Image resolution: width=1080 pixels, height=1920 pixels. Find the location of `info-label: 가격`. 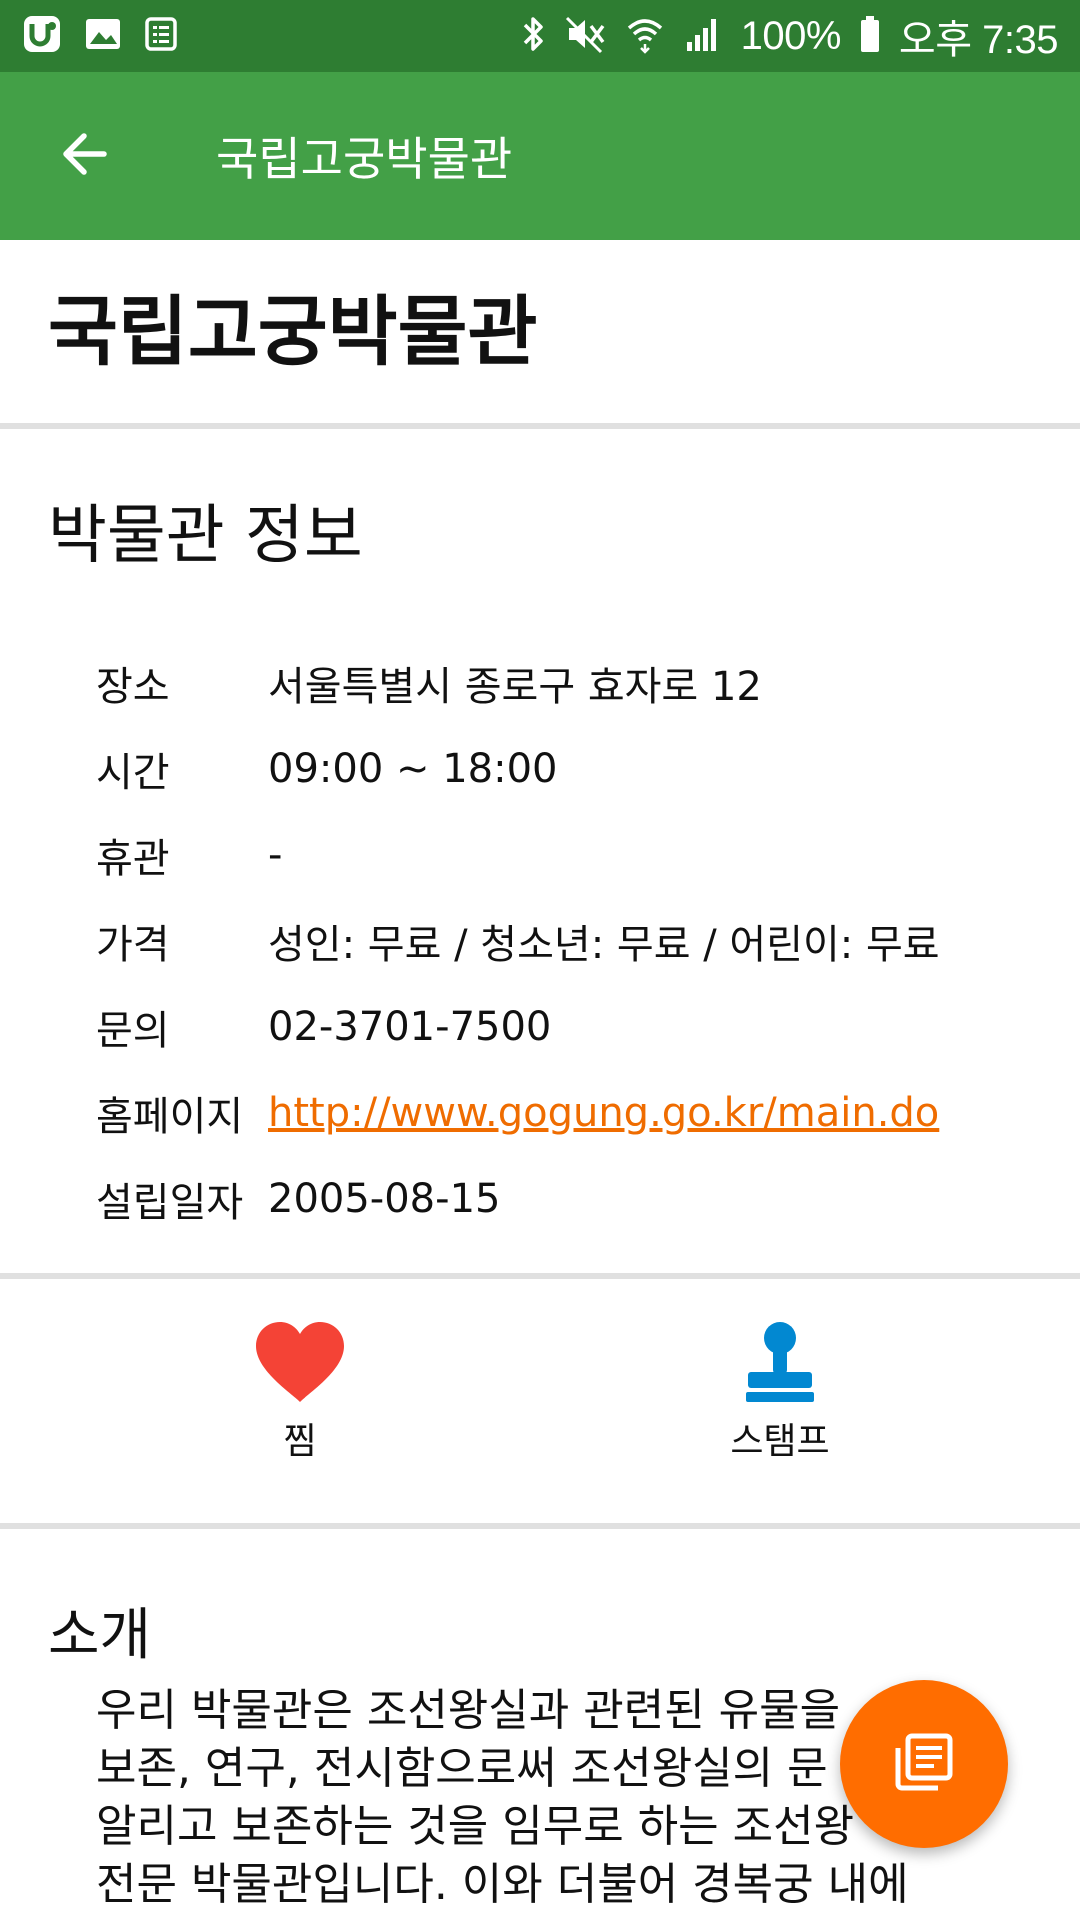

info-label: 가격 is located at coordinates (133, 945).